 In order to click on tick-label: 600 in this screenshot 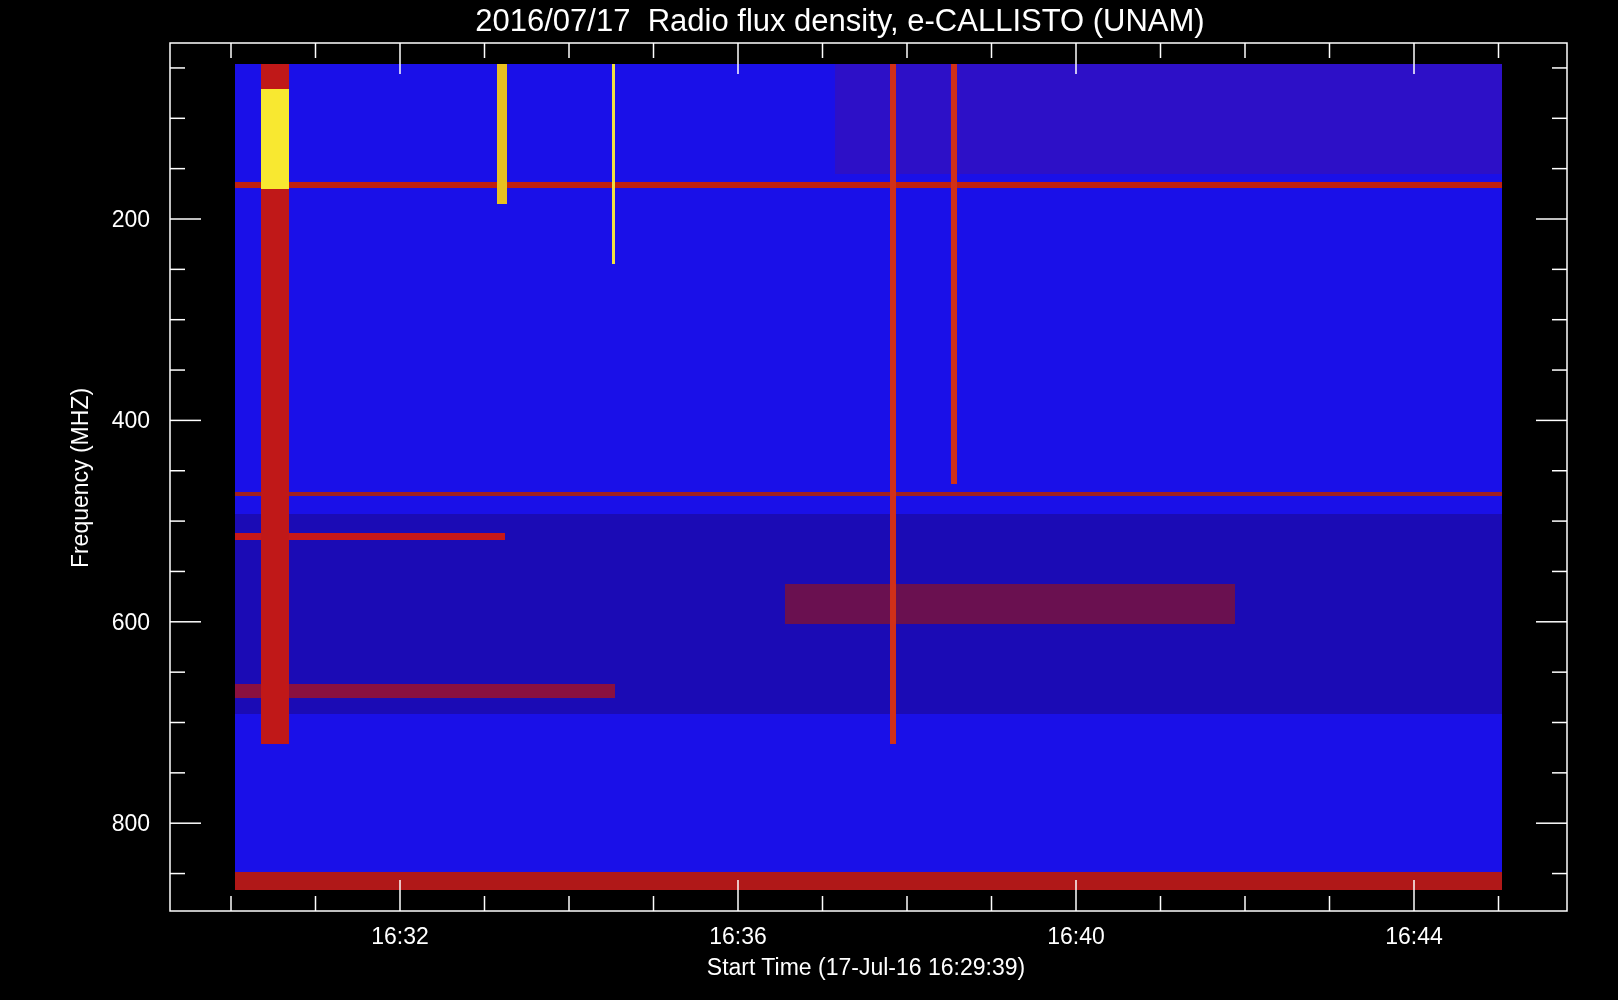, I will do `click(130, 621)`.